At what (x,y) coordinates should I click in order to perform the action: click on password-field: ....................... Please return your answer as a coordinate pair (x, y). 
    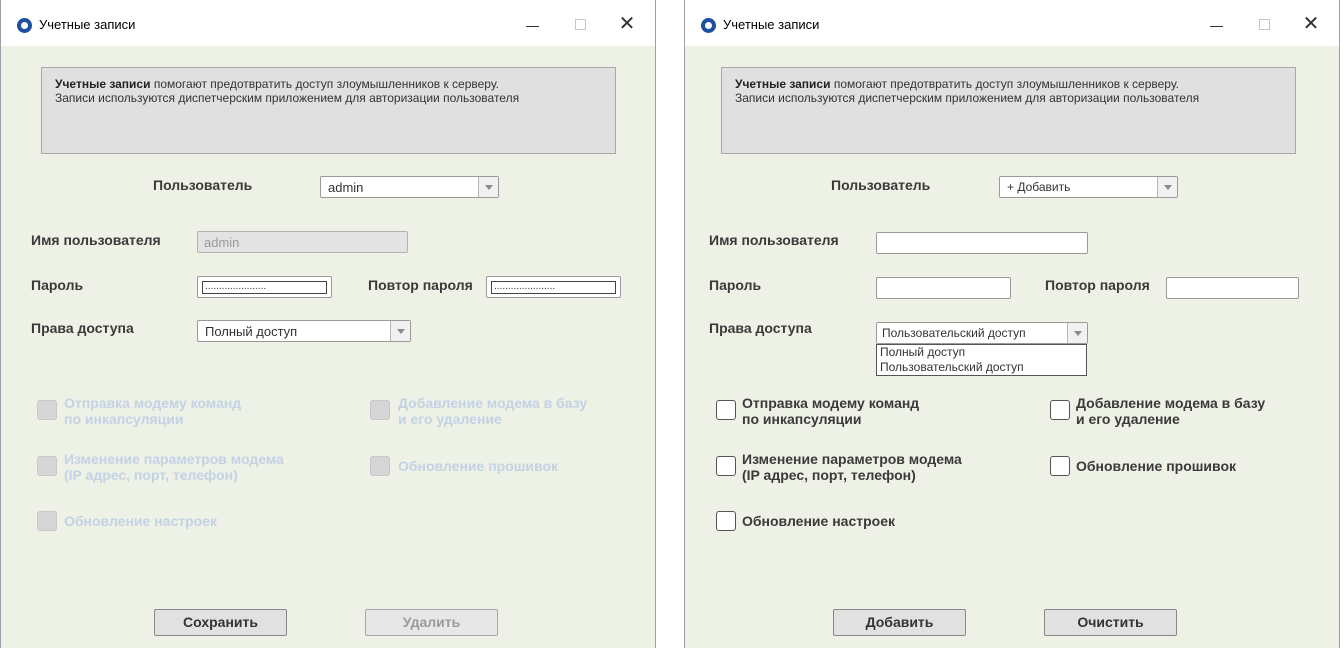
    Looking at the image, I should click on (264, 287).